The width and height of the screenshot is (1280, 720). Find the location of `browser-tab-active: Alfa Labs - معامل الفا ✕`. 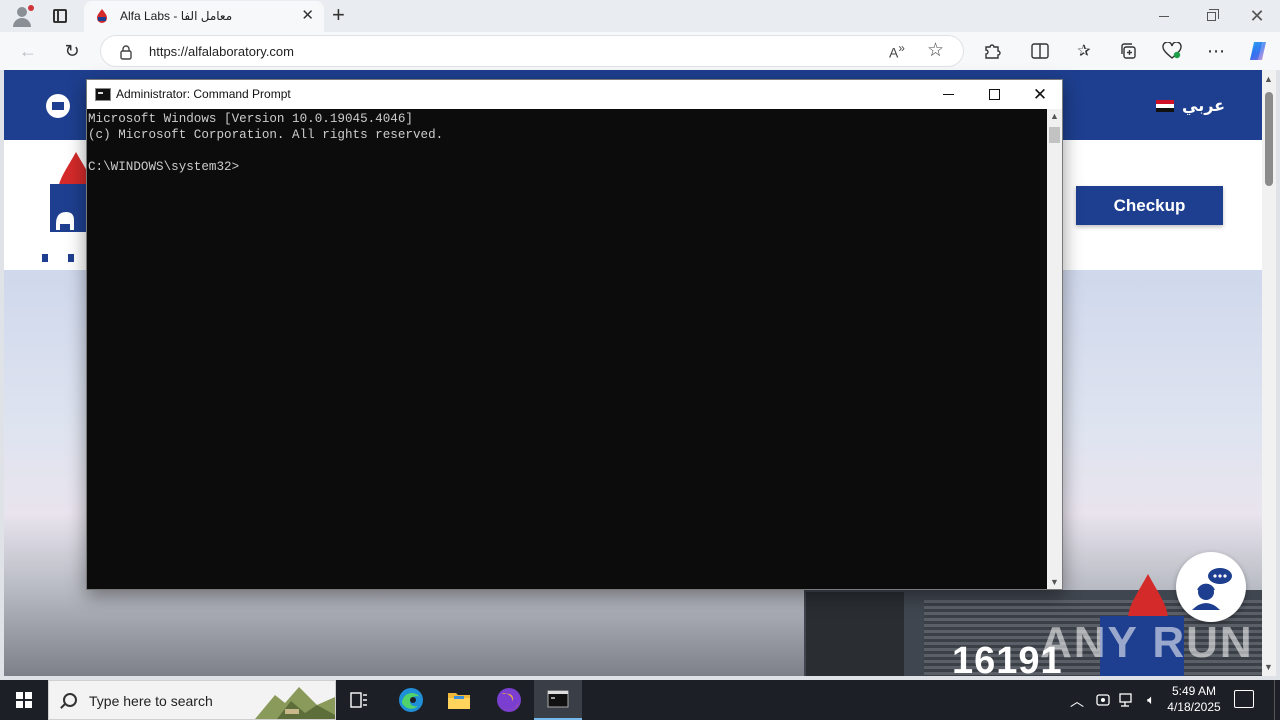

browser-tab-active: Alfa Labs - معامل الفا ✕ is located at coordinates (204, 16).